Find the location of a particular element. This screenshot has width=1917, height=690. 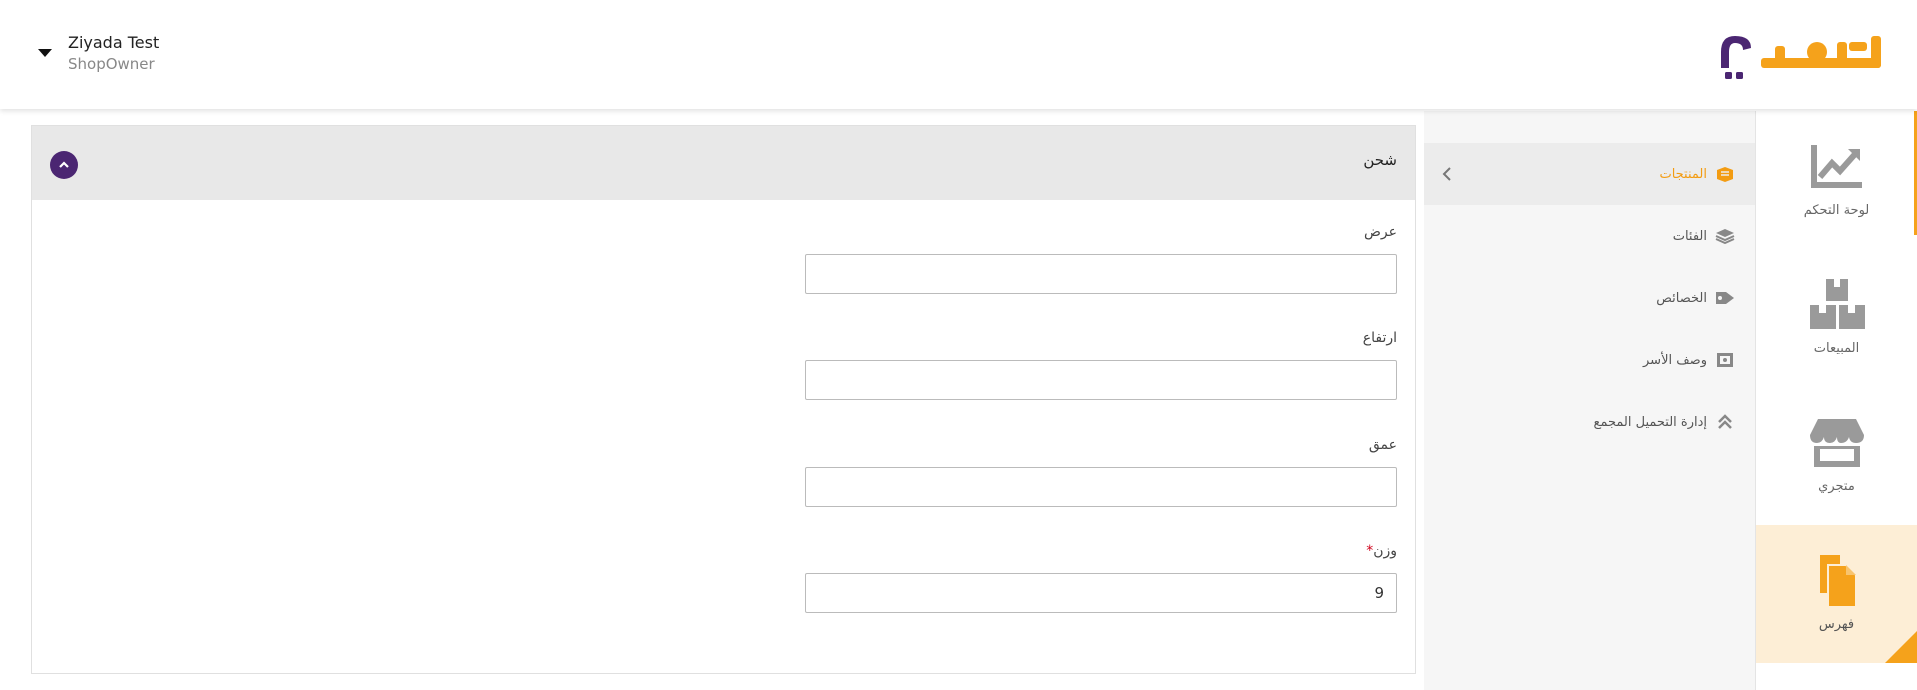

weight-field-group: *وزن is located at coordinates (1101, 578).